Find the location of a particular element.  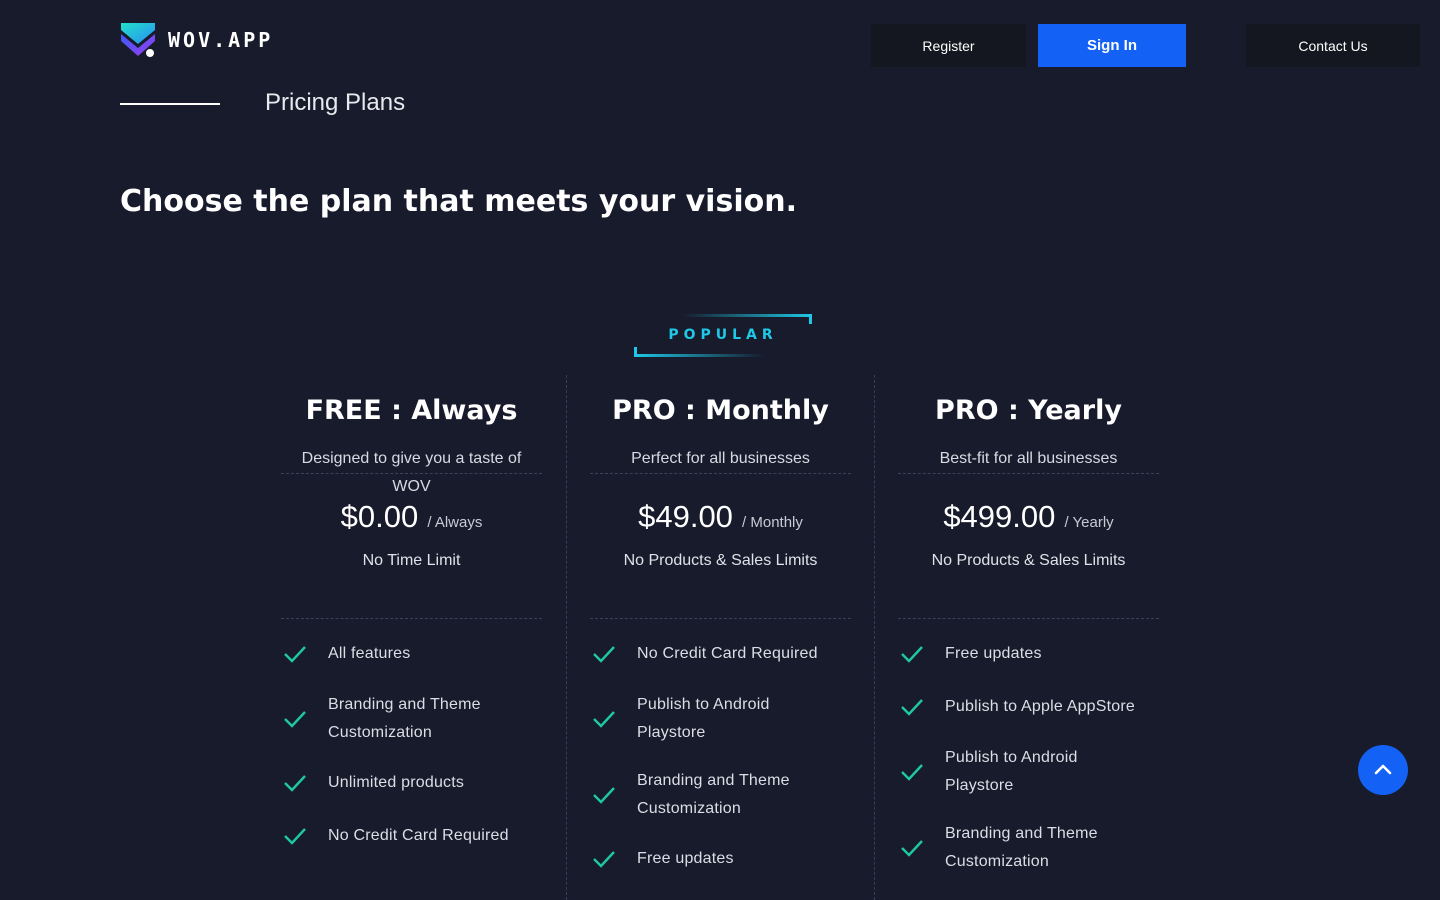

feature-item: Unlimited products is located at coordinates (411, 783).